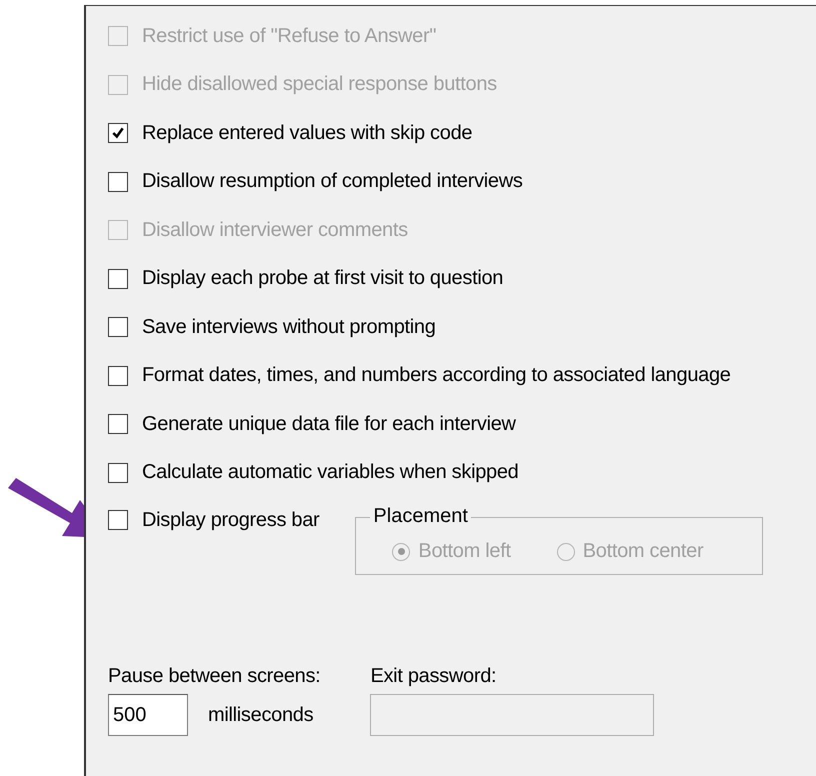 The image size is (816, 776). What do you see at coordinates (434, 676) in the screenshot?
I see `field-label: Exit password:` at bounding box center [434, 676].